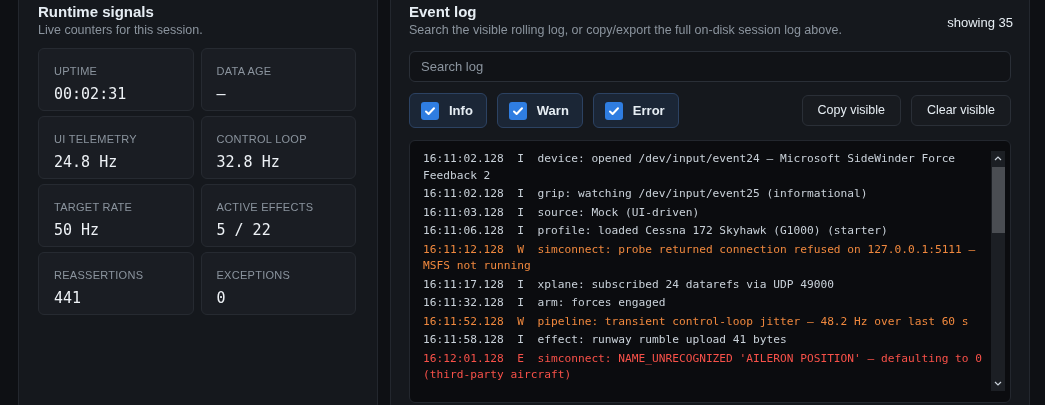 The width and height of the screenshot is (1045, 405). I want to click on entry-count: showing 35, so click(980, 23).